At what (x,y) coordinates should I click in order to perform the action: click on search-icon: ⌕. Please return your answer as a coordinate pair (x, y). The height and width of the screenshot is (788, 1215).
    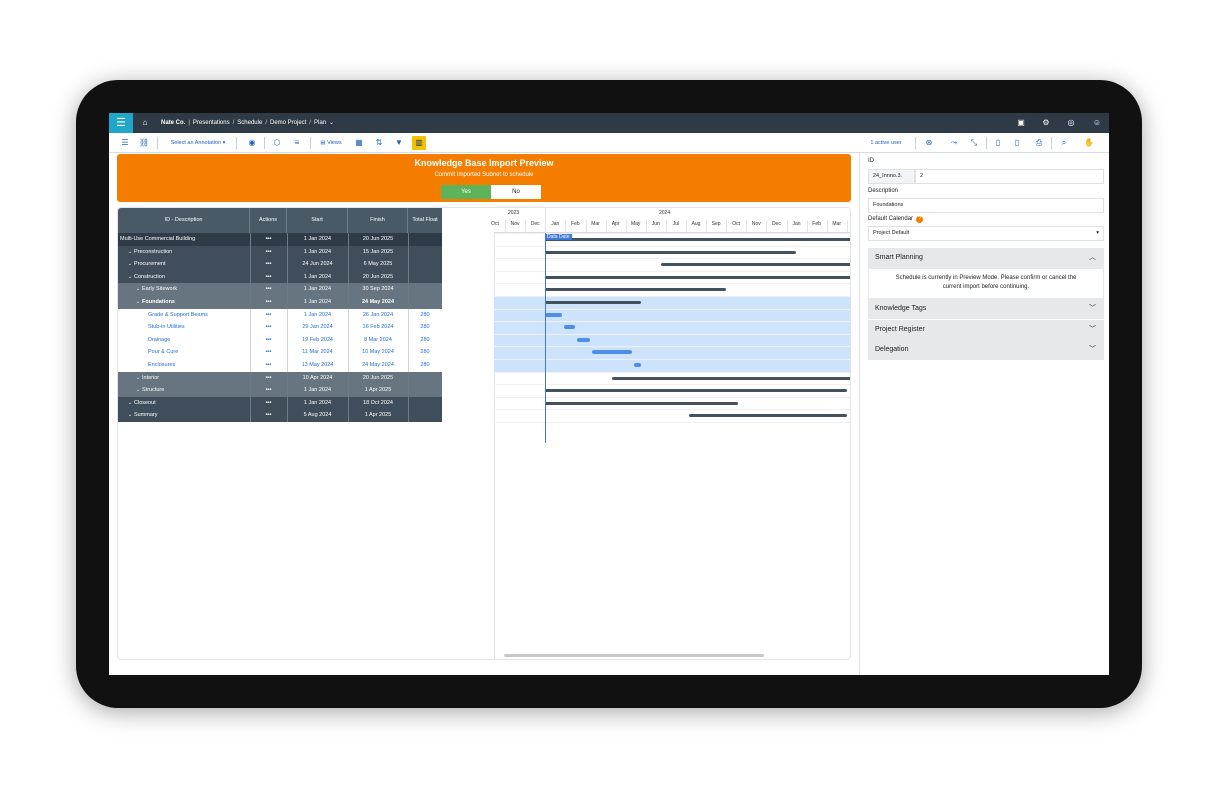
    Looking at the image, I should click on (1064, 143).